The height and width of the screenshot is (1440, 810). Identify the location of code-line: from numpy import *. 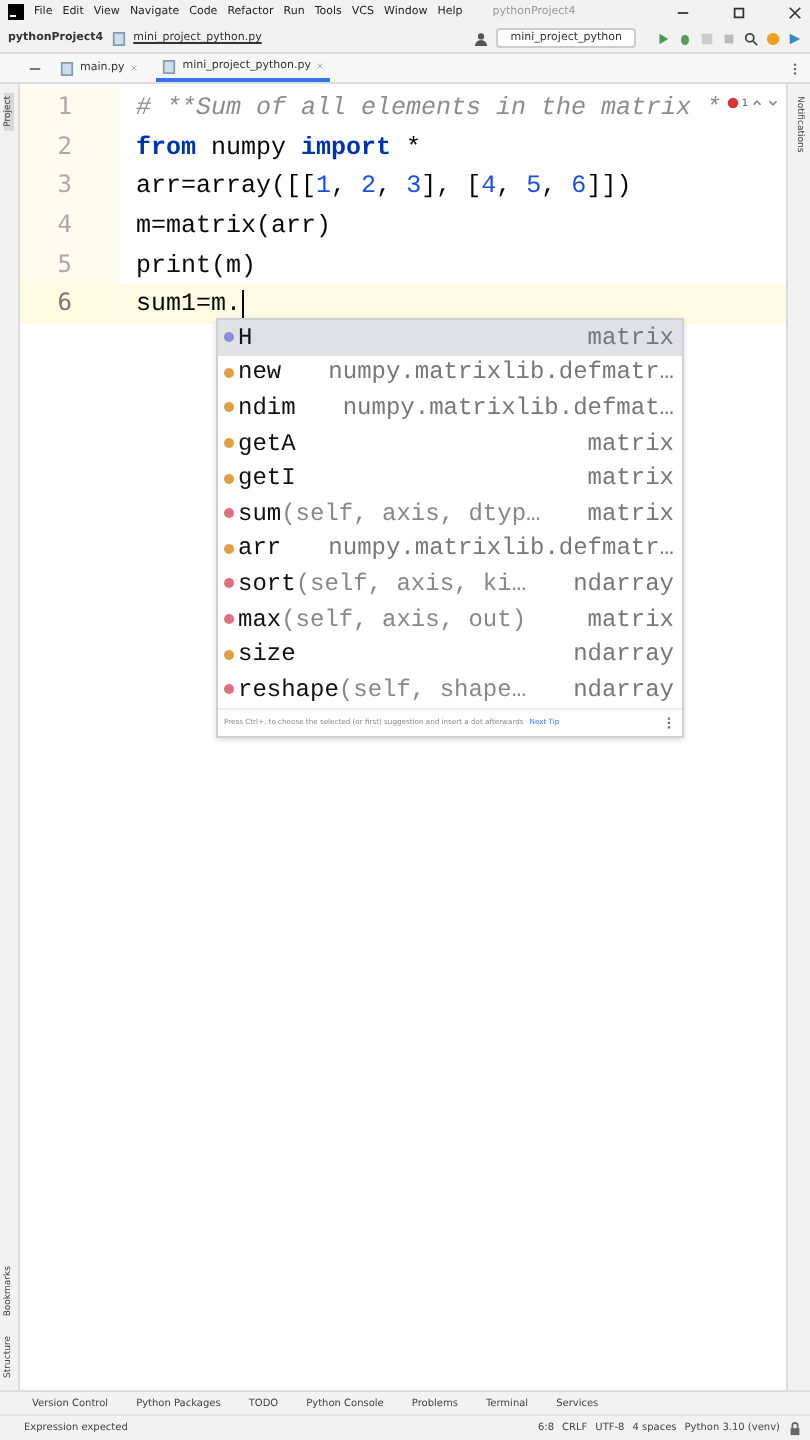
(279, 147).